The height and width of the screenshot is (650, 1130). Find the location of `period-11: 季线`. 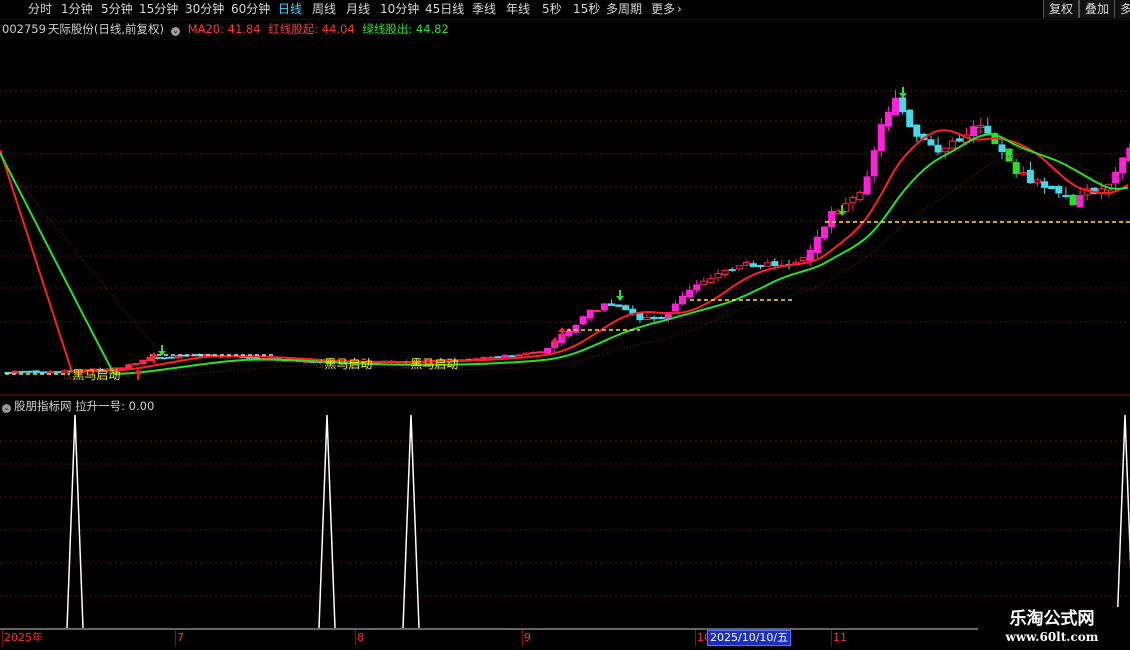

period-11: 季线 is located at coordinates (484, 9).